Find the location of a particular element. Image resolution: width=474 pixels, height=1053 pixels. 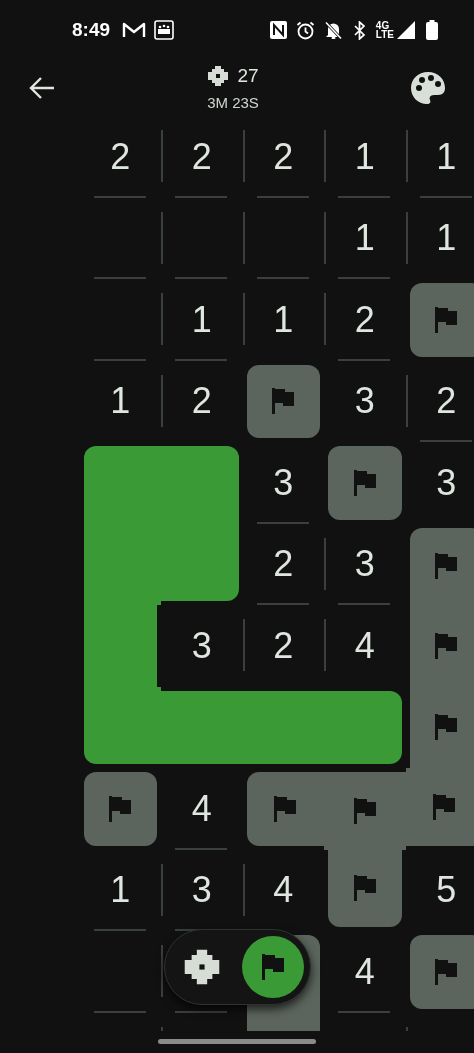

battery-icon is located at coordinates (432, 30).